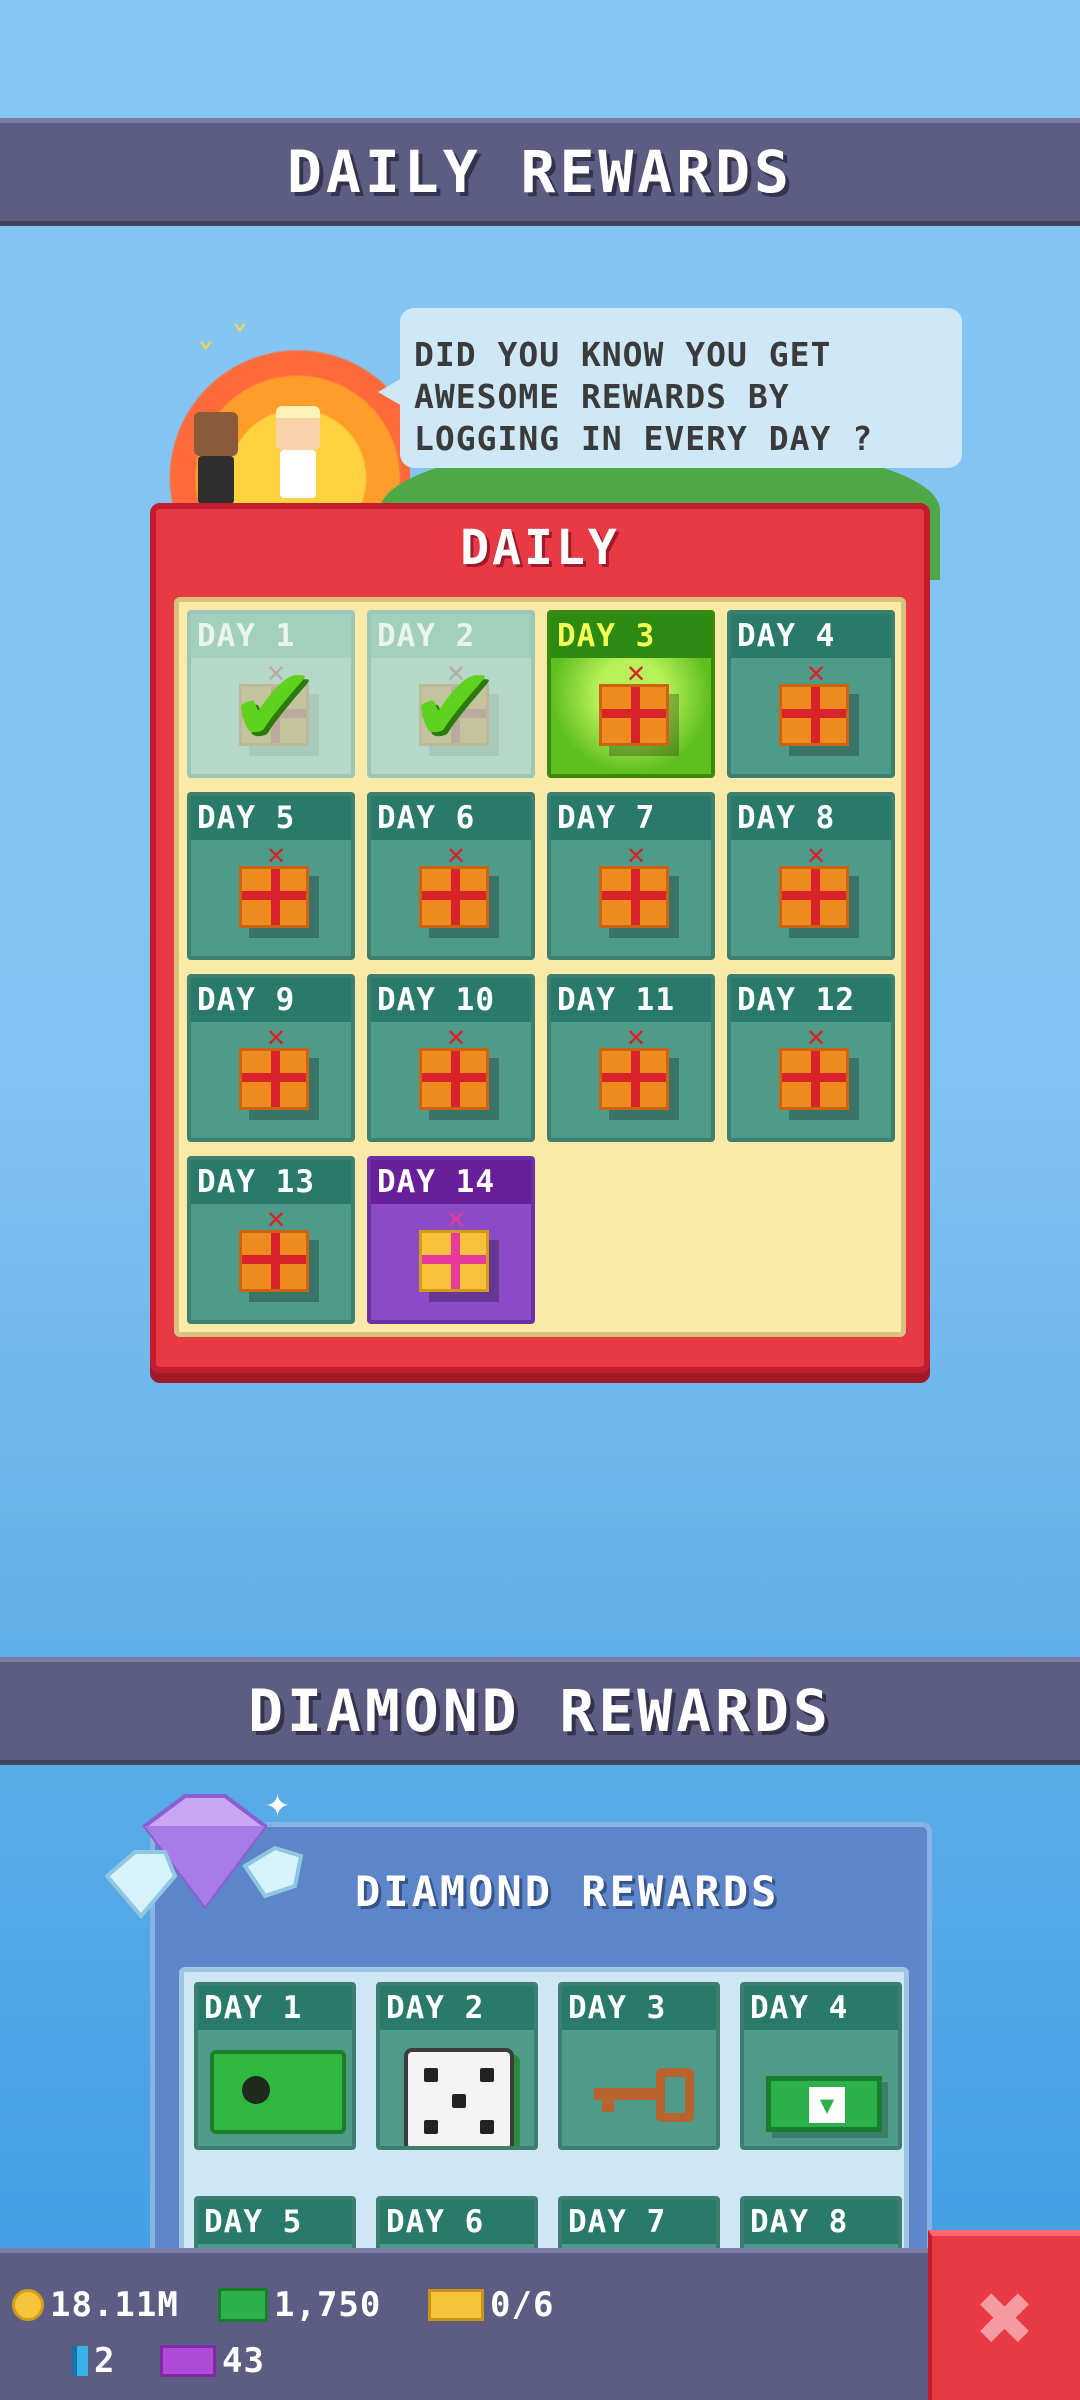 The width and height of the screenshot is (1080, 2400). I want to click on speech-line-1: DID YOU KNOW YOU GET, so click(623, 354).